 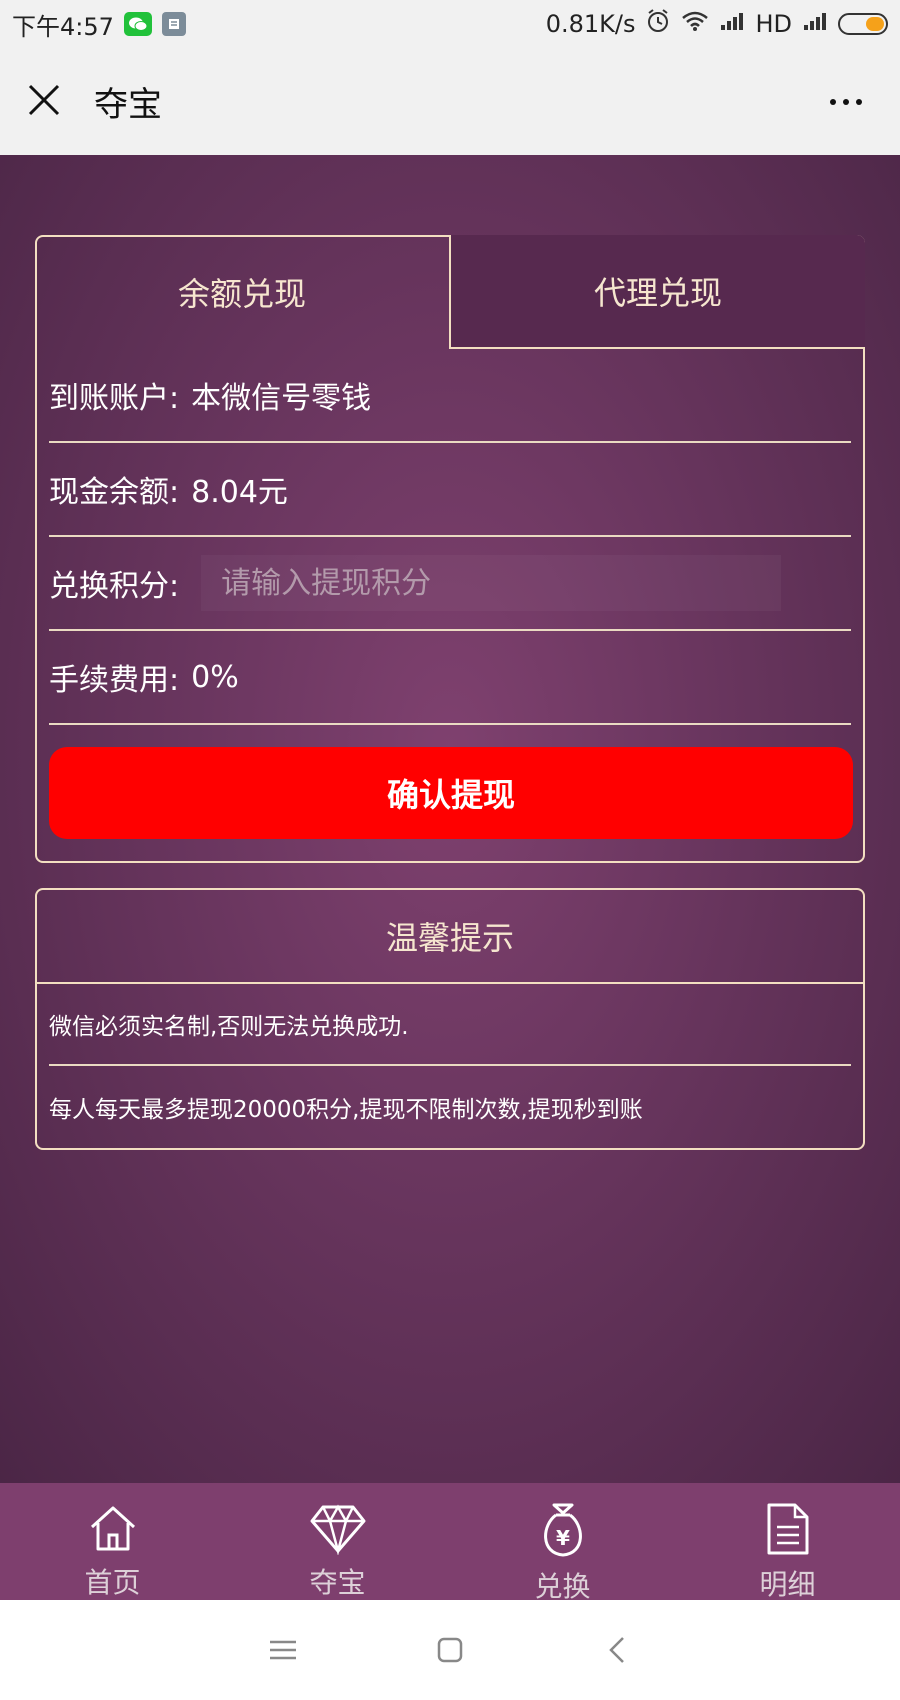 What do you see at coordinates (732, 24) in the screenshot?
I see `signal-icon` at bounding box center [732, 24].